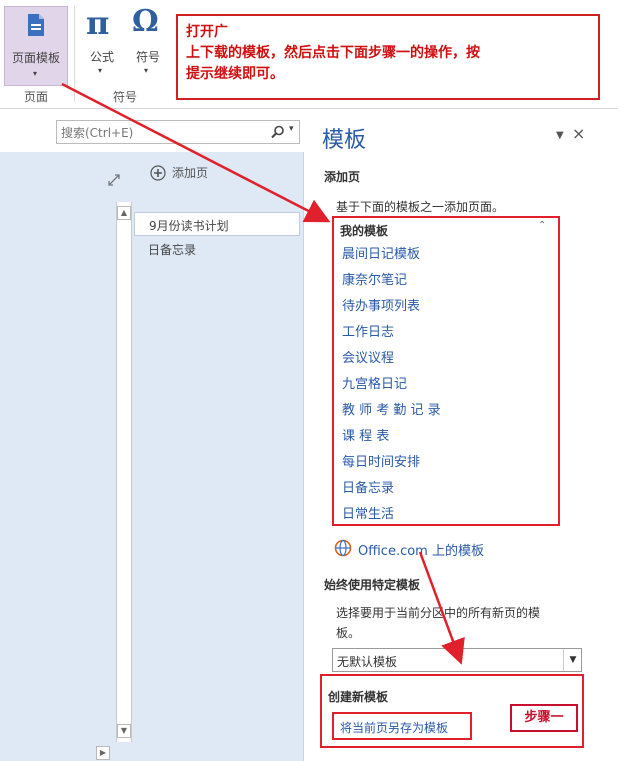 The image size is (618, 761). I want to click on arrow-to-my-templates, so click(196, 152).